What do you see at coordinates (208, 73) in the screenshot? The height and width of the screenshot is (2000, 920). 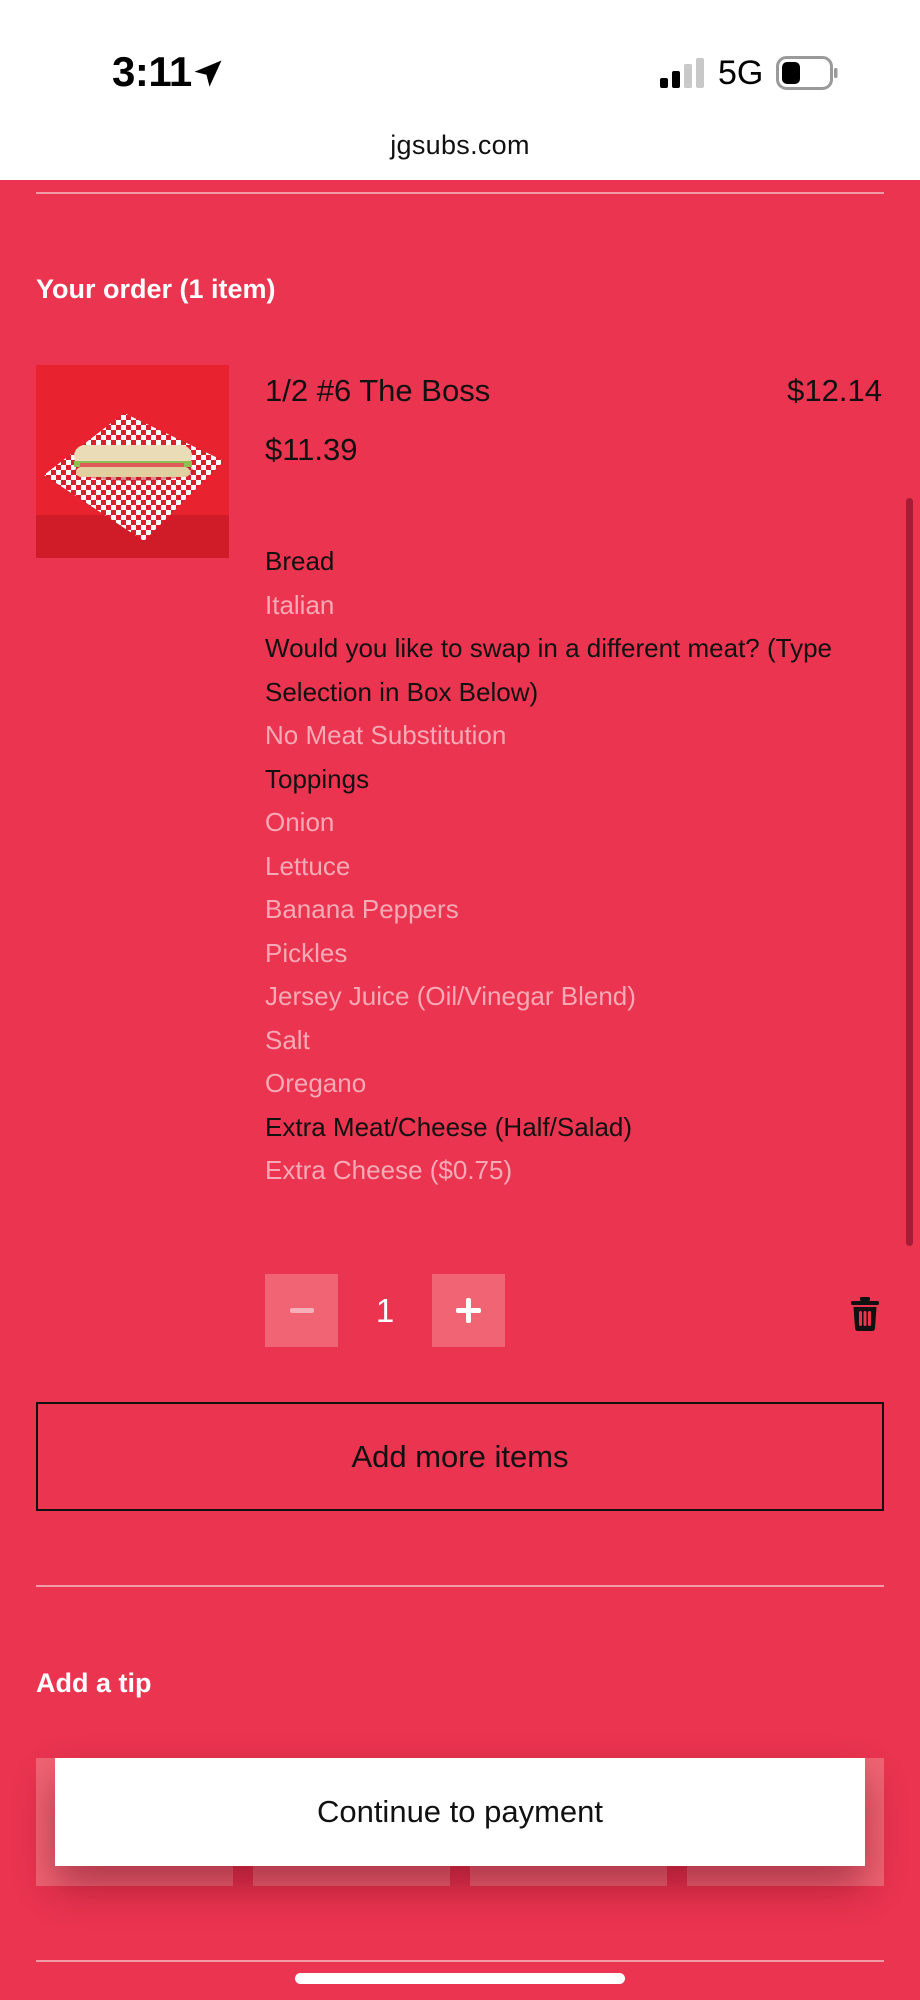 I see `location-arrow-icon` at bounding box center [208, 73].